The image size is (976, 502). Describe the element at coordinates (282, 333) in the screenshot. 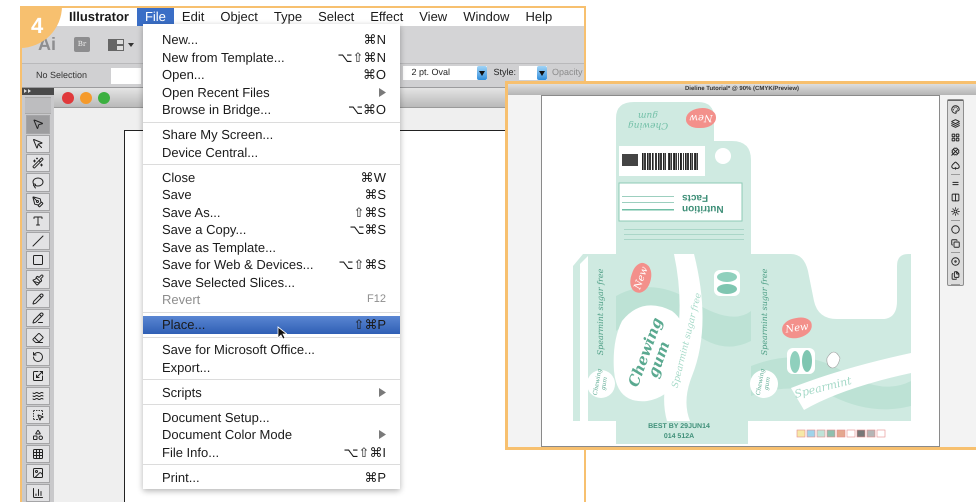

I see `mouse-pointer-icon` at that location.